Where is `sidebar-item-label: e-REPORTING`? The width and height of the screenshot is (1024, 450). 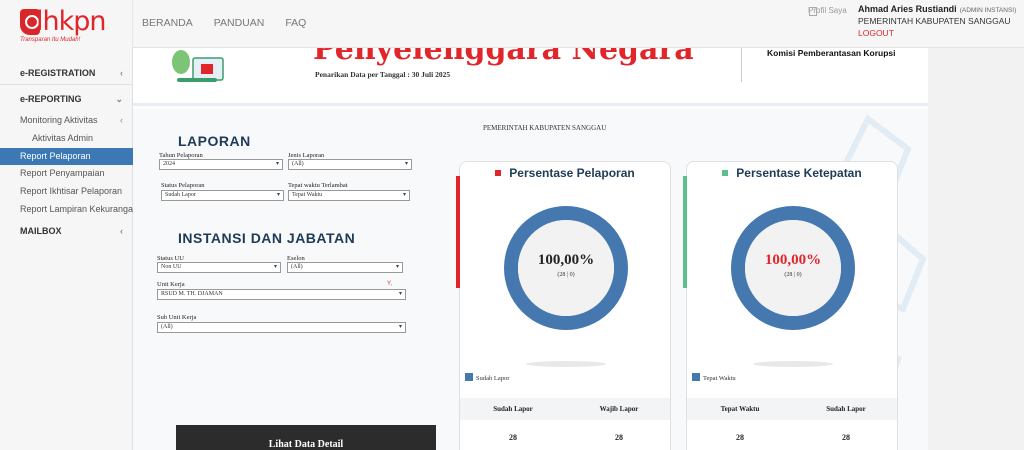
sidebar-item-label: e-REPORTING is located at coordinates (51, 99).